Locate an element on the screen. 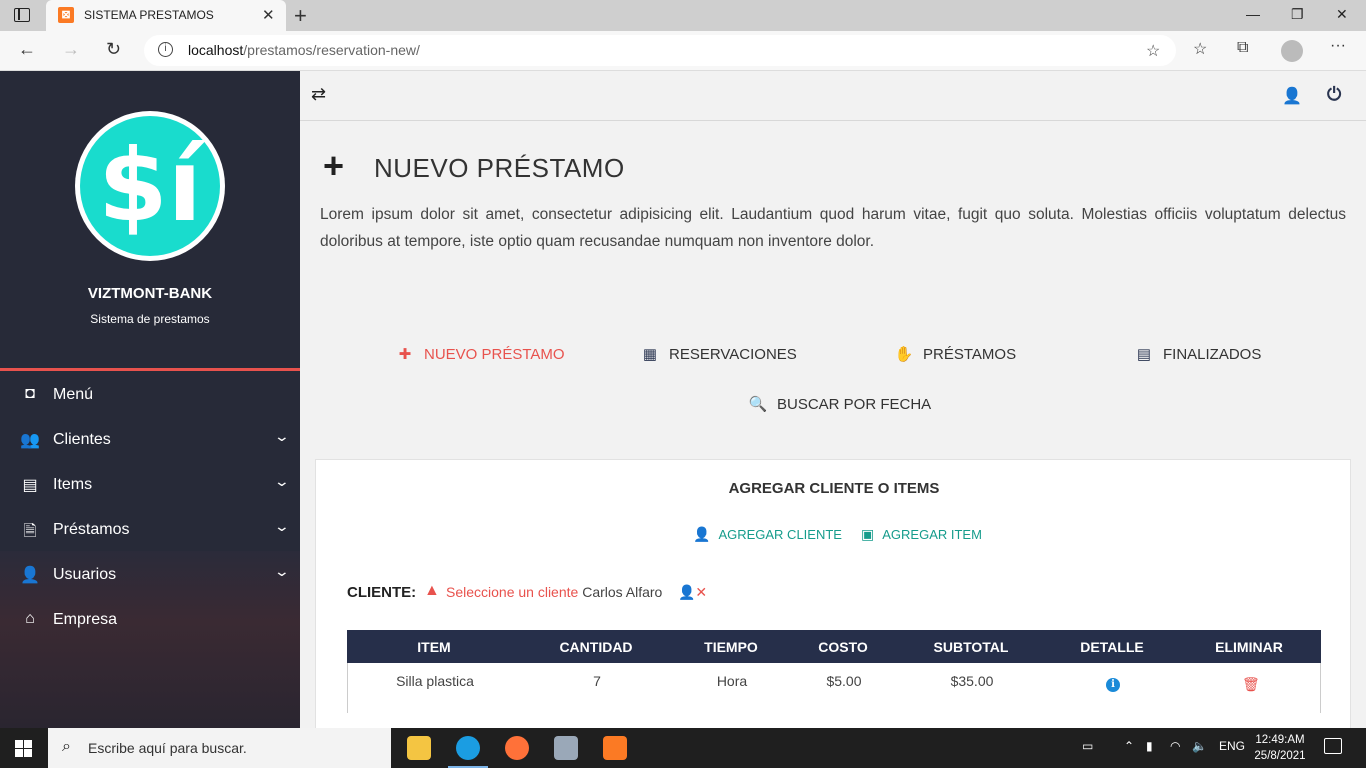  sidebar-item-empresa: ⌂ Empresa is located at coordinates (150, 620).